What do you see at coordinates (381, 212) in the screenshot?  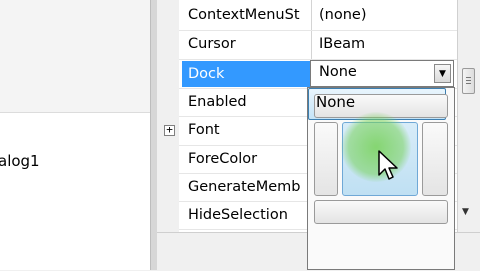 I see `dock-bottom-button` at bounding box center [381, 212].